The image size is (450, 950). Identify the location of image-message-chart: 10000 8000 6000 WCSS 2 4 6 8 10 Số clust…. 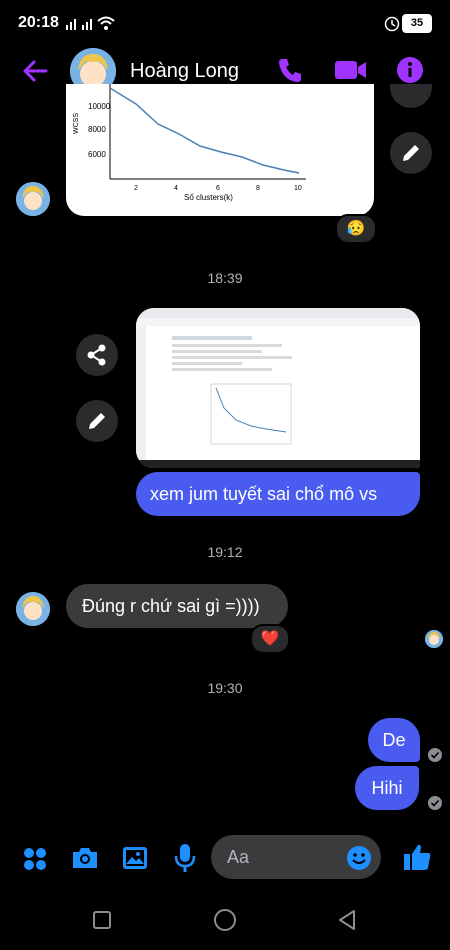
(220, 150).